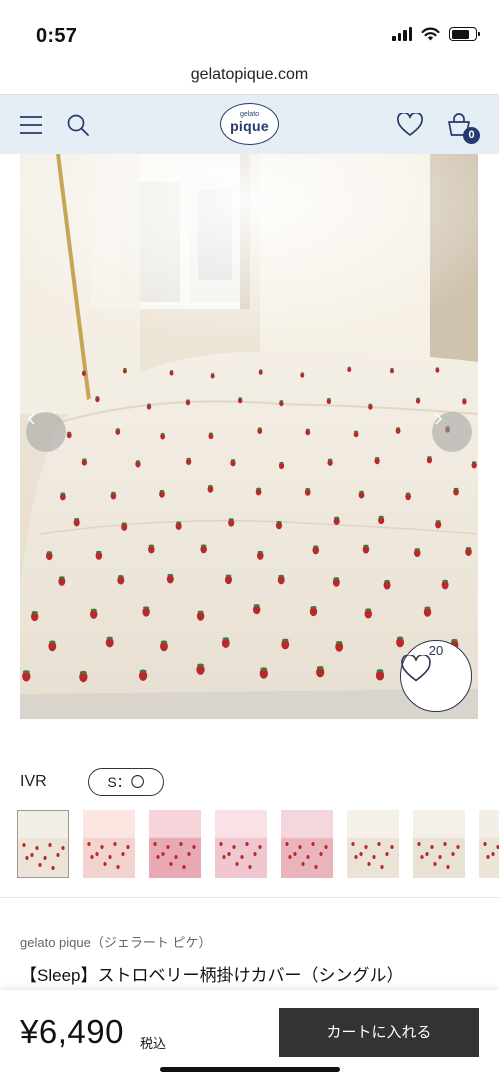 This screenshot has height=1080, width=499. Describe the element at coordinates (439, 419) in the screenshot. I see `chevron-right-icon` at that location.